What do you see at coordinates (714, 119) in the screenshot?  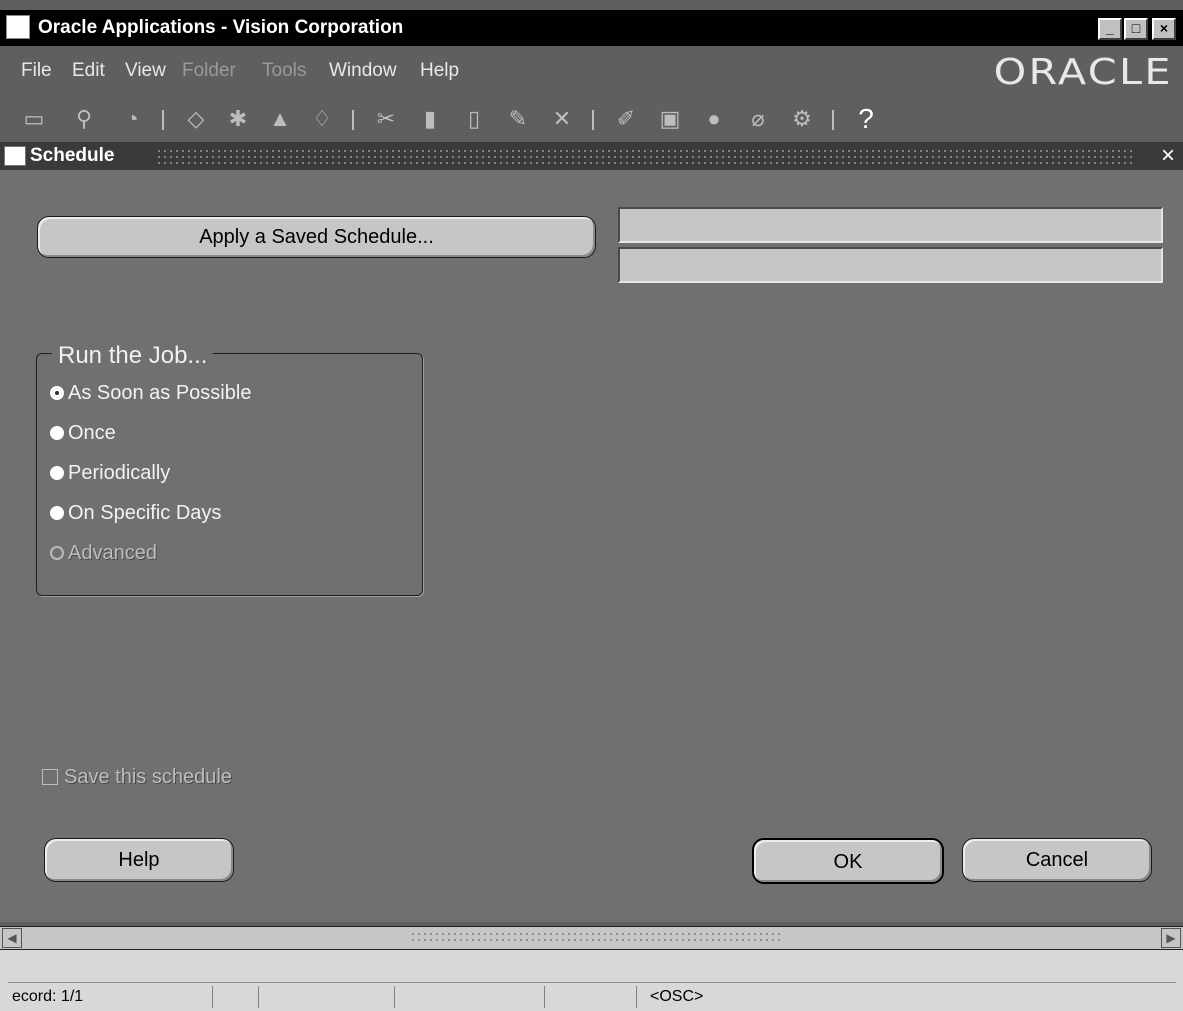 I see `translations-icon: ●` at bounding box center [714, 119].